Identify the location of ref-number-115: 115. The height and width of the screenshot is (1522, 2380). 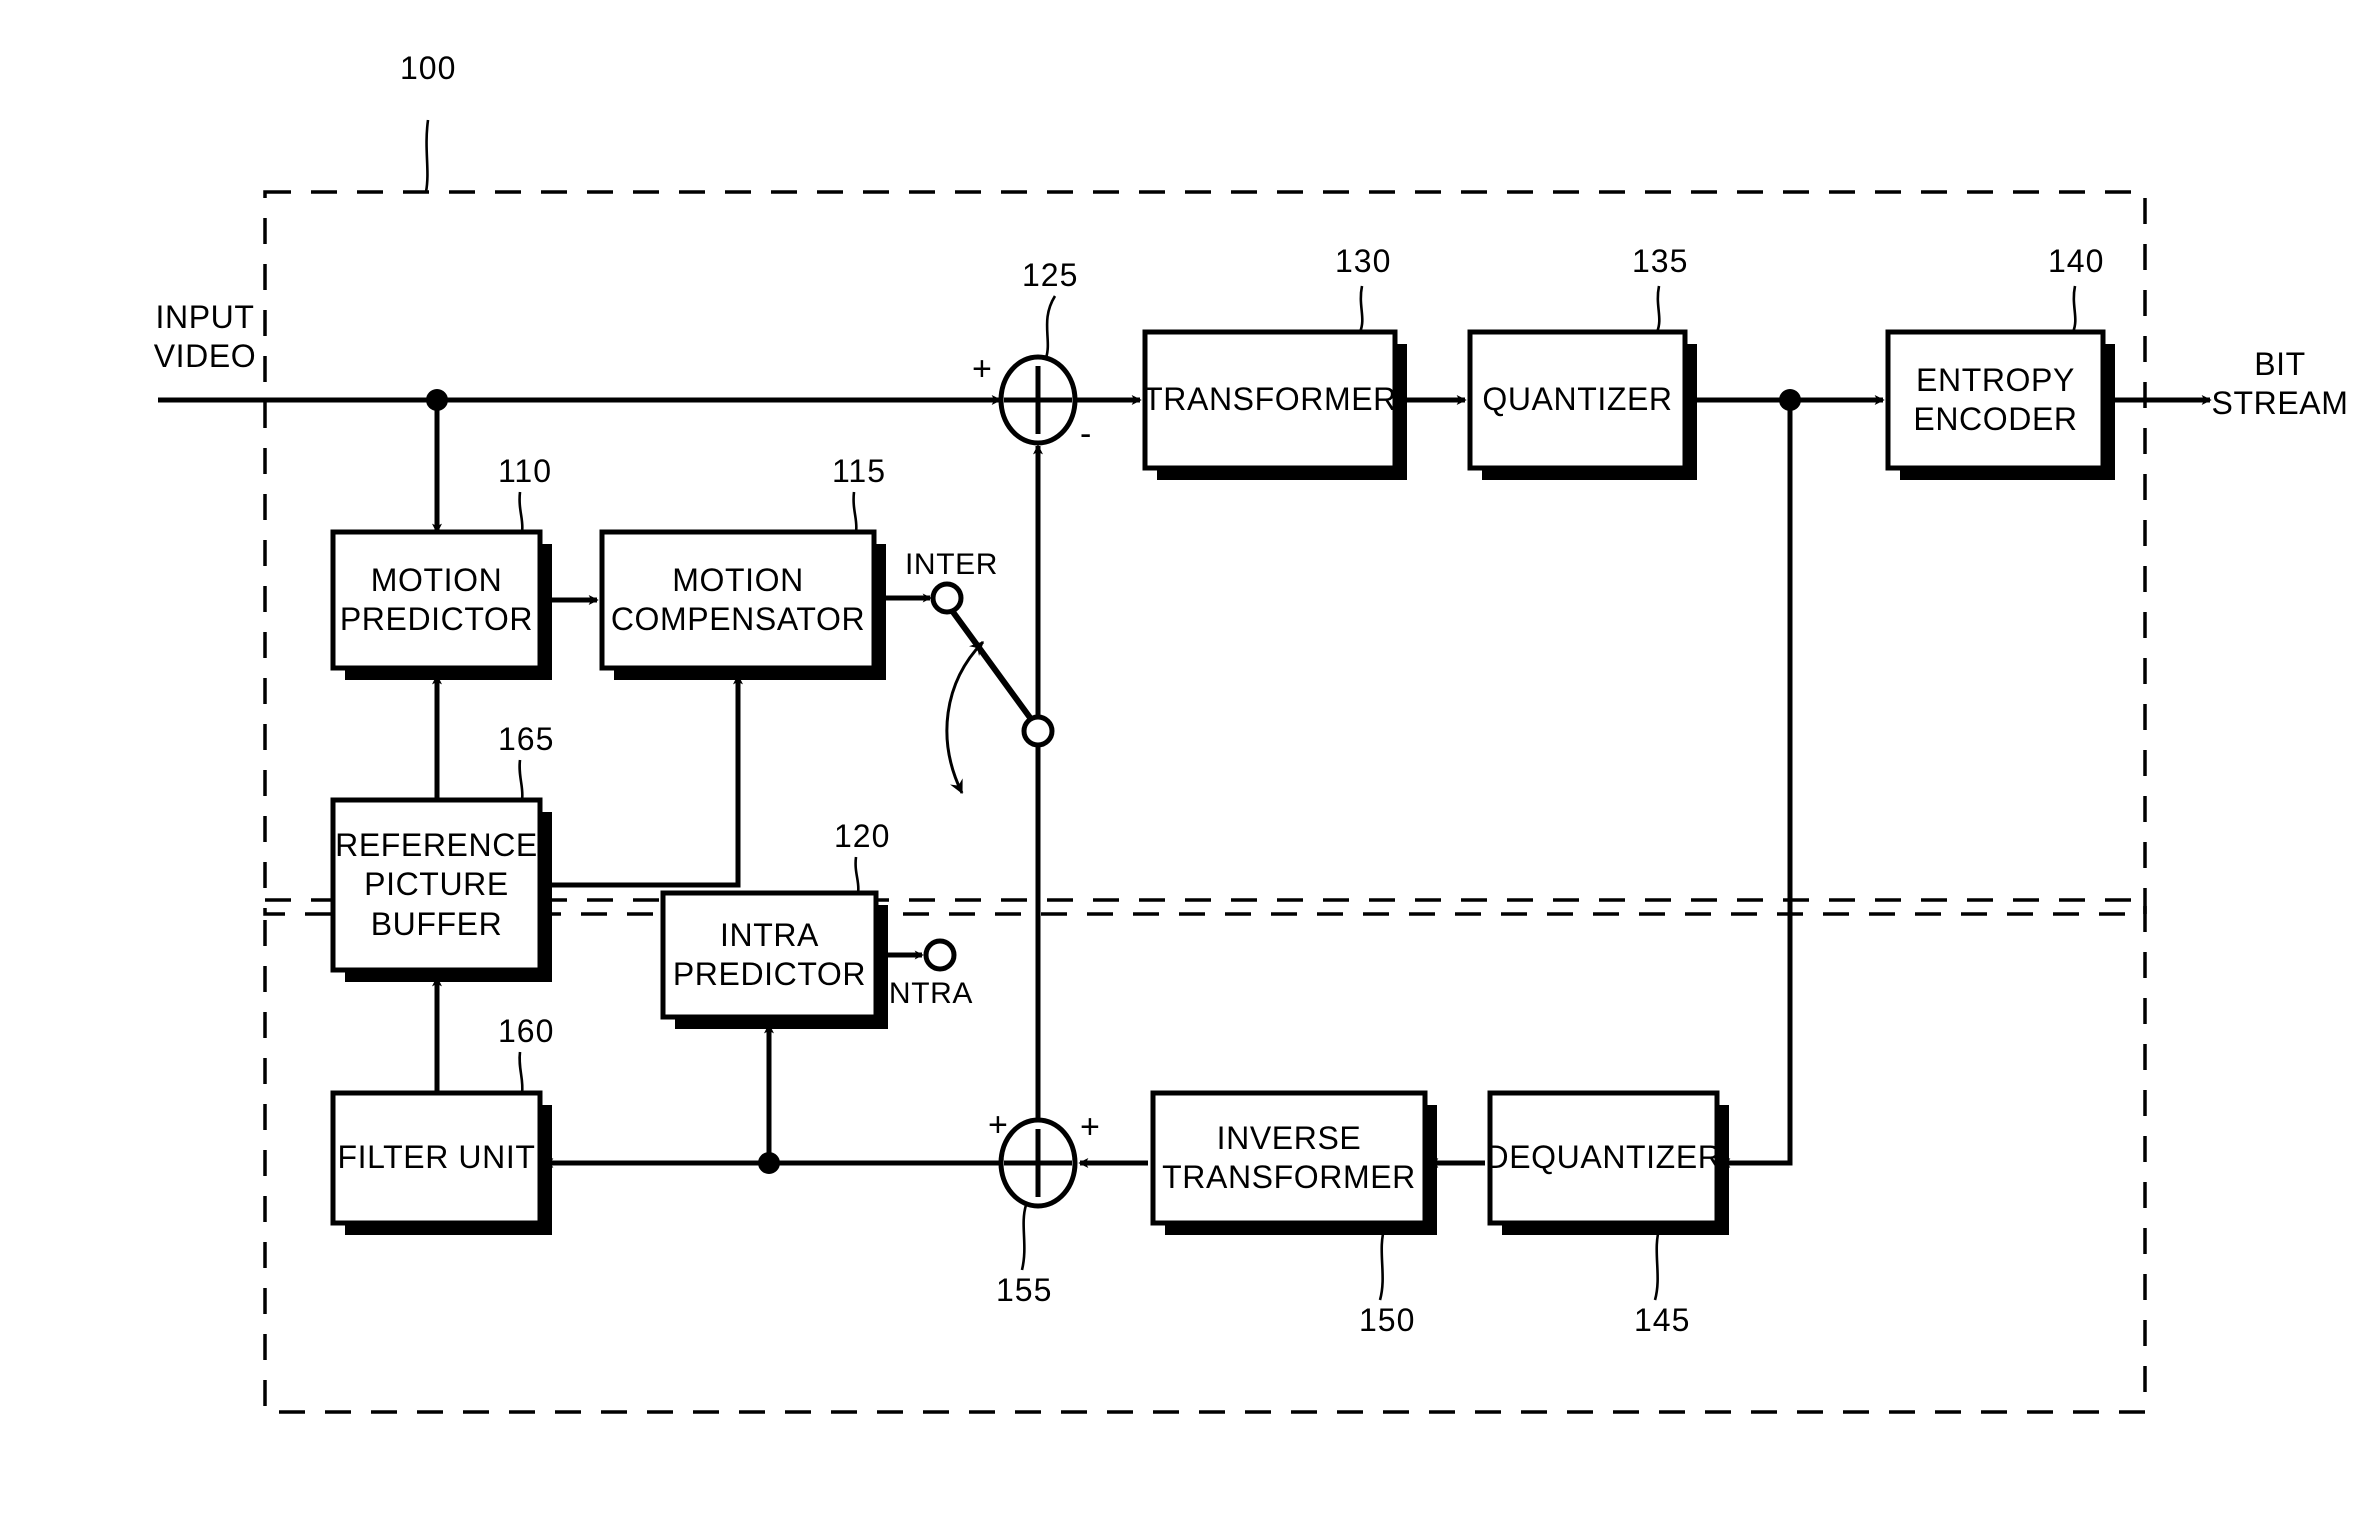
(859, 471).